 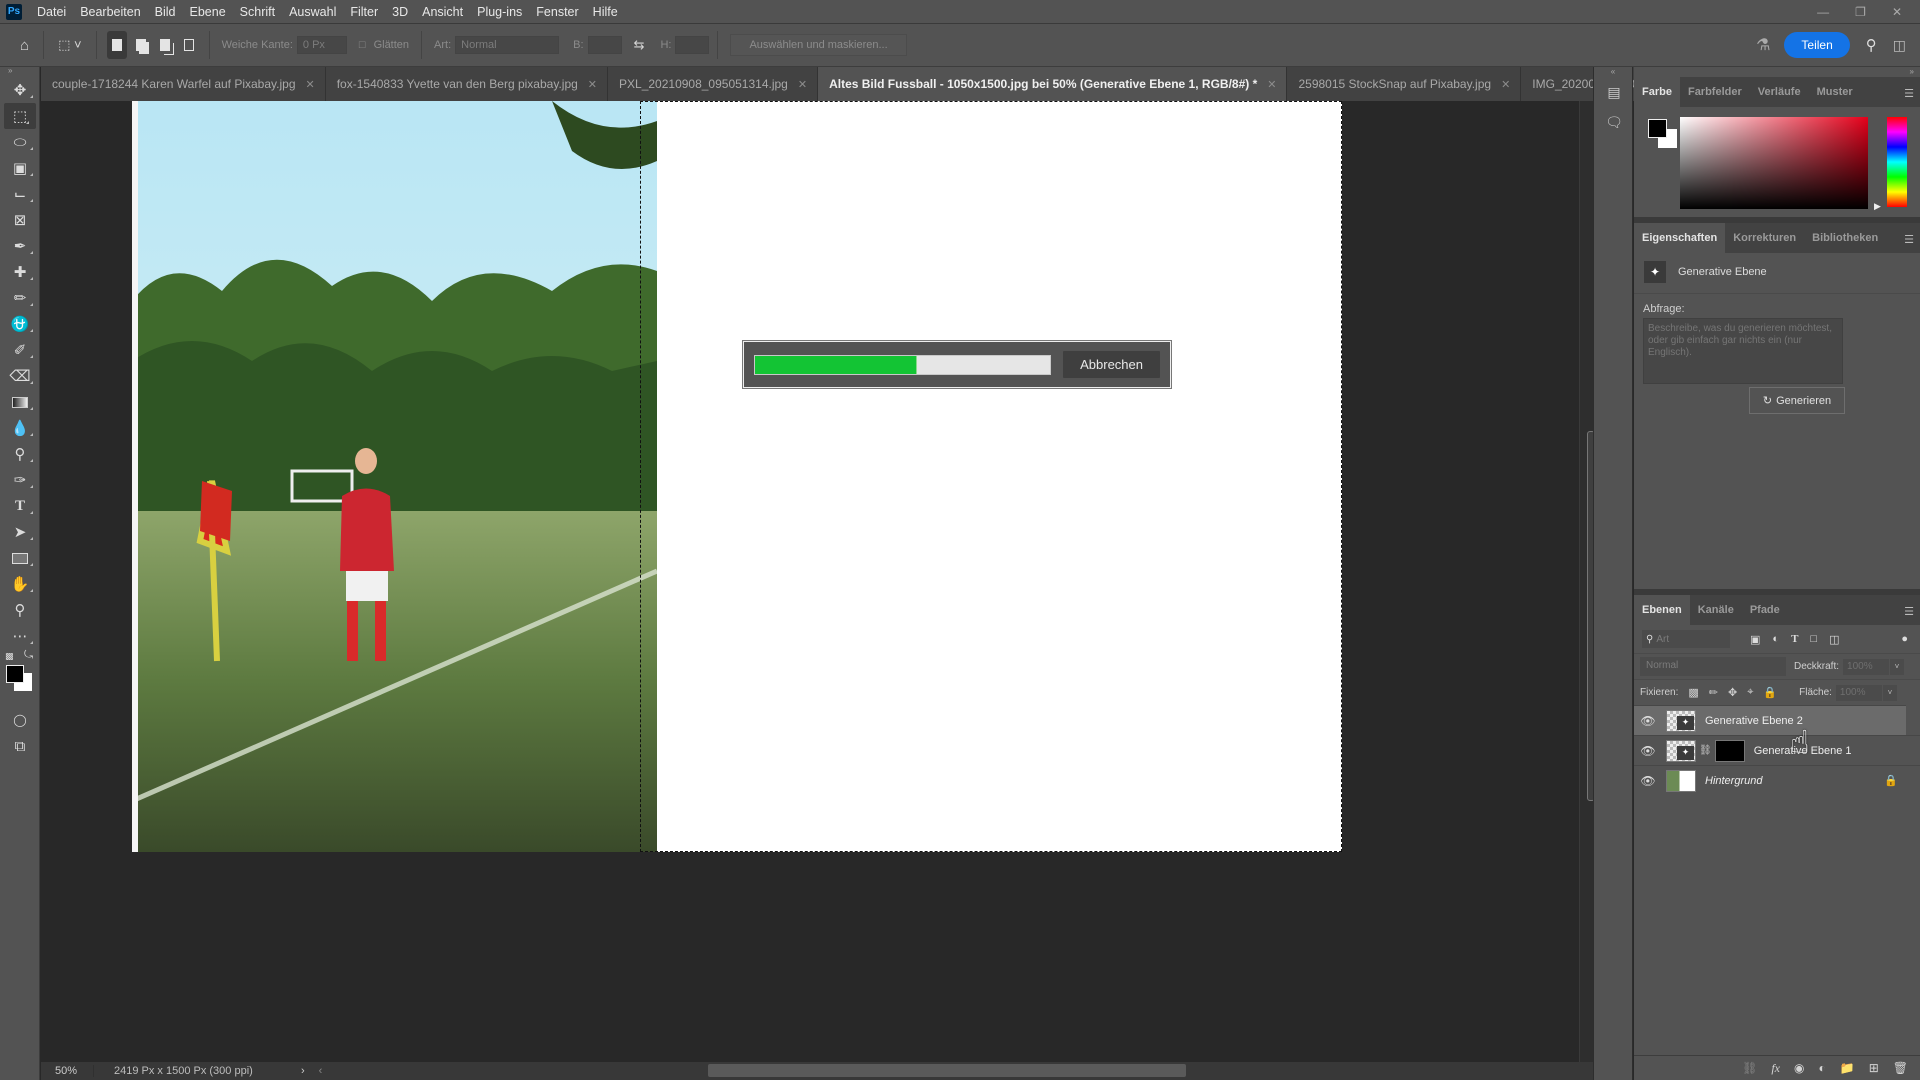 I want to click on healing-brush-tool: ✚, so click(x=20, y=272).